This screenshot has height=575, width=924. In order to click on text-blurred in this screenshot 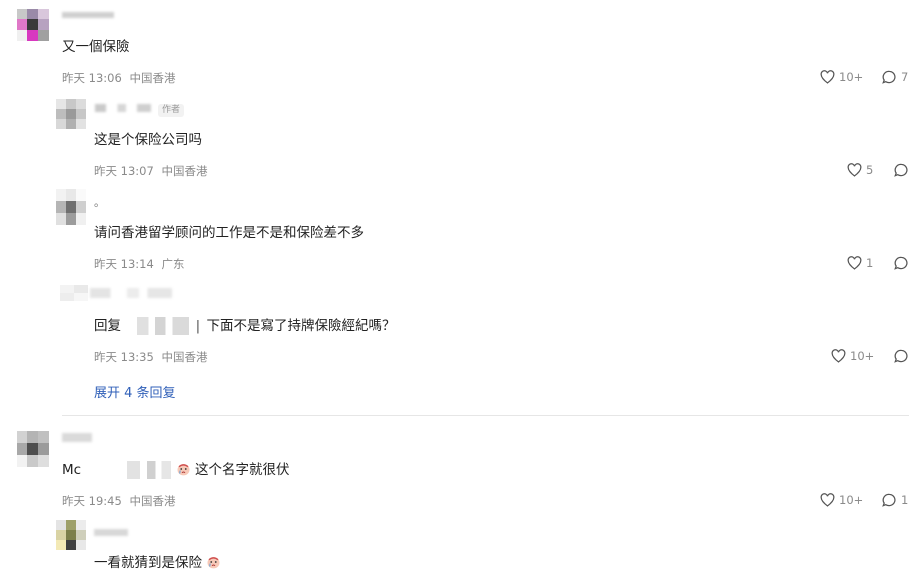, I will do `click(149, 470)`.